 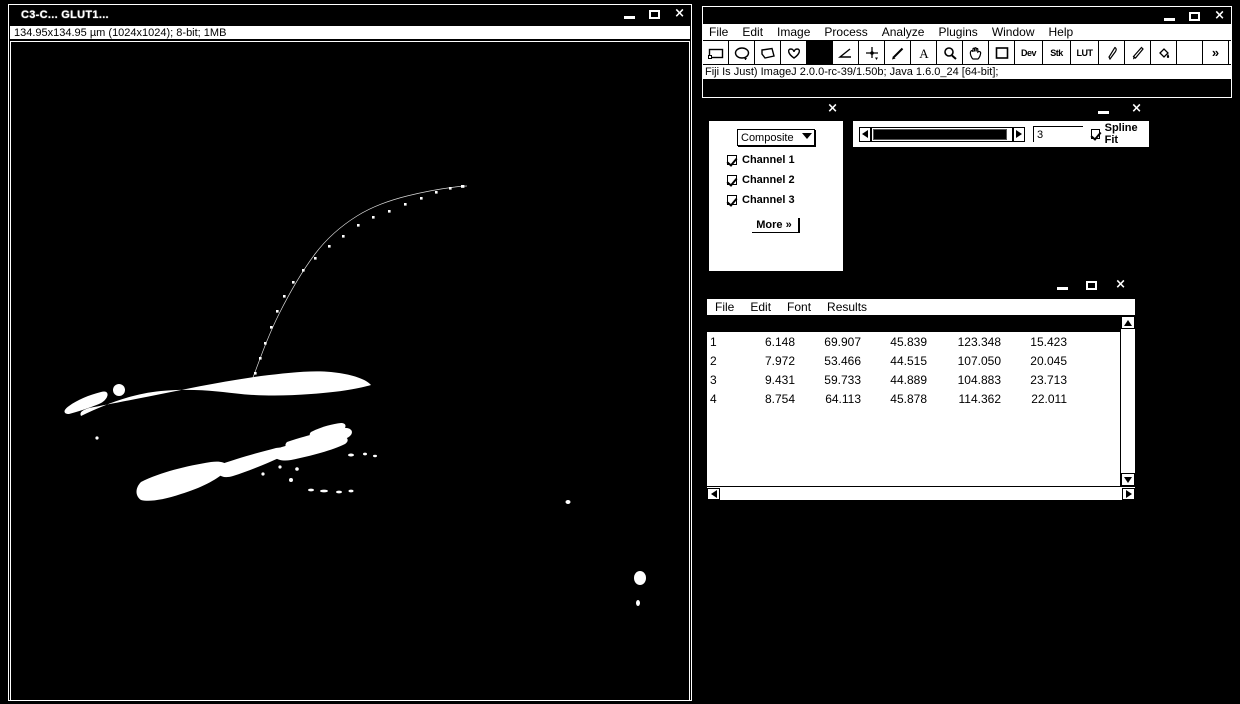 I want to click on angle-tool, so click(x=846, y=52).